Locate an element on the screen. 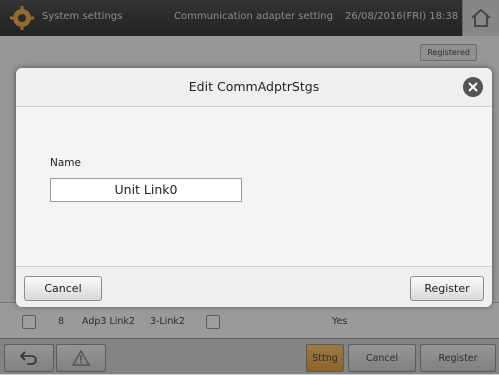  close-button is located at coordinates (473, 87).